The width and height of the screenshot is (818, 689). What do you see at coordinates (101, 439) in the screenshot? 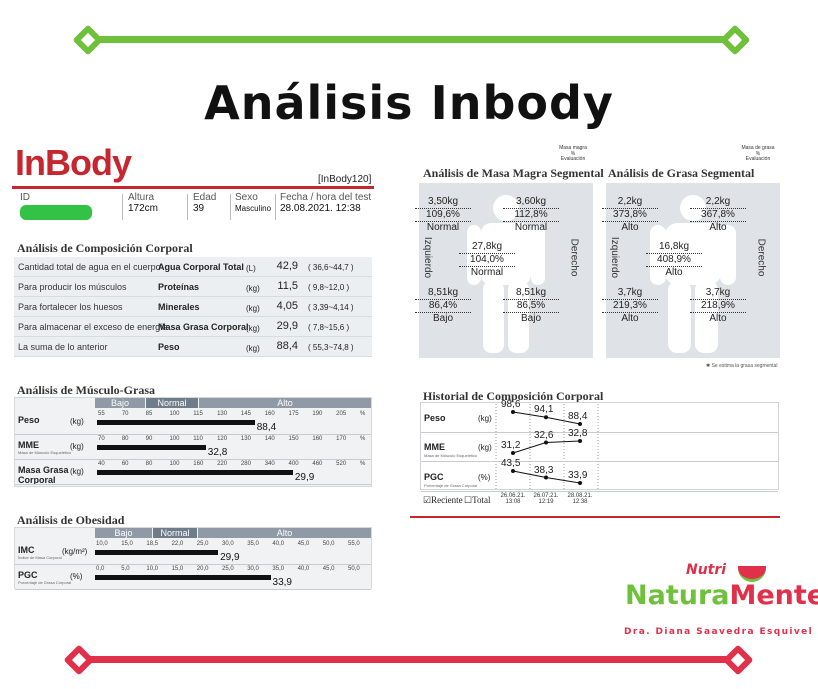
I see `tick-label: 70` at bounding box center [101, 439].